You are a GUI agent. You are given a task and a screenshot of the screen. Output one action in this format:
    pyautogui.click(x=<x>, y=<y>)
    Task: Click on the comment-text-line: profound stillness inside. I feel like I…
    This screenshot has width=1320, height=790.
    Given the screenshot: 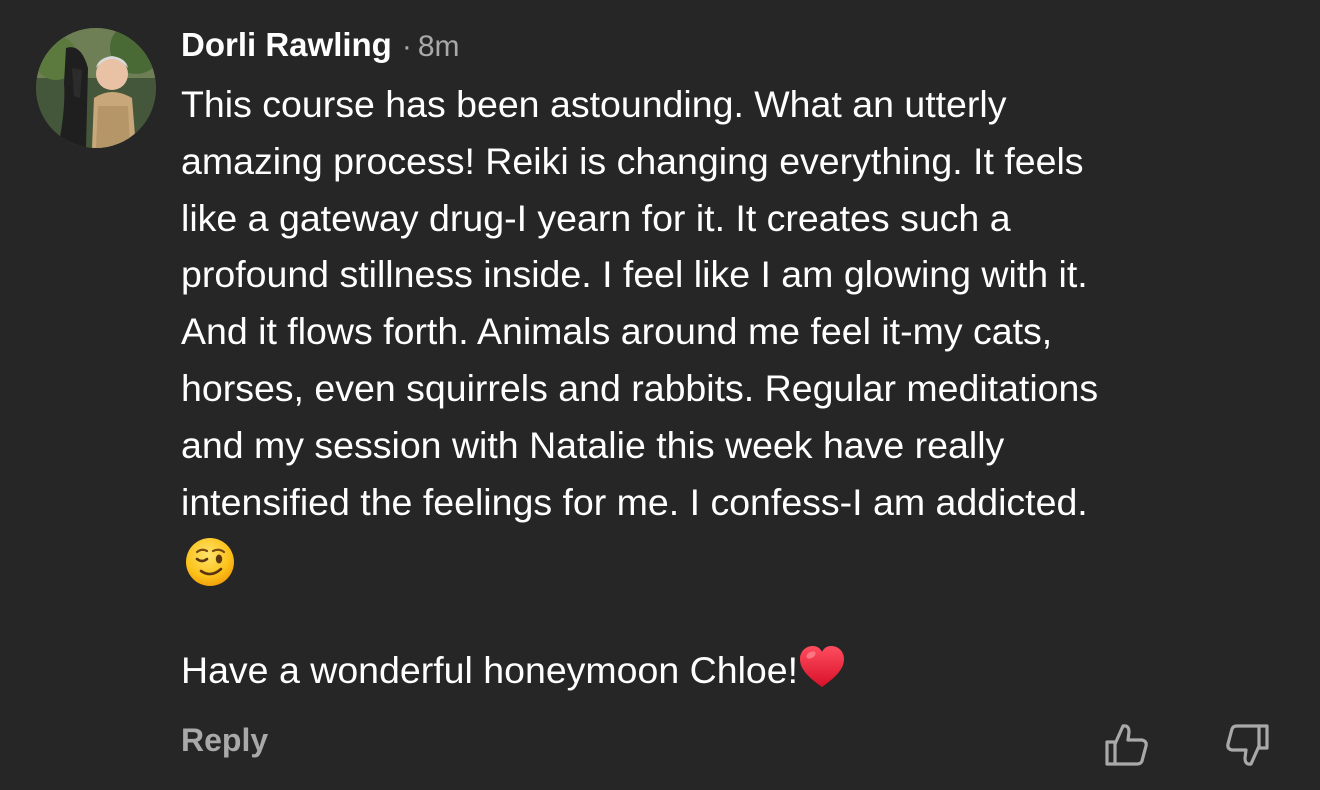 What is the action you would take?
    pyautogui.click(x=634, y=274)
    